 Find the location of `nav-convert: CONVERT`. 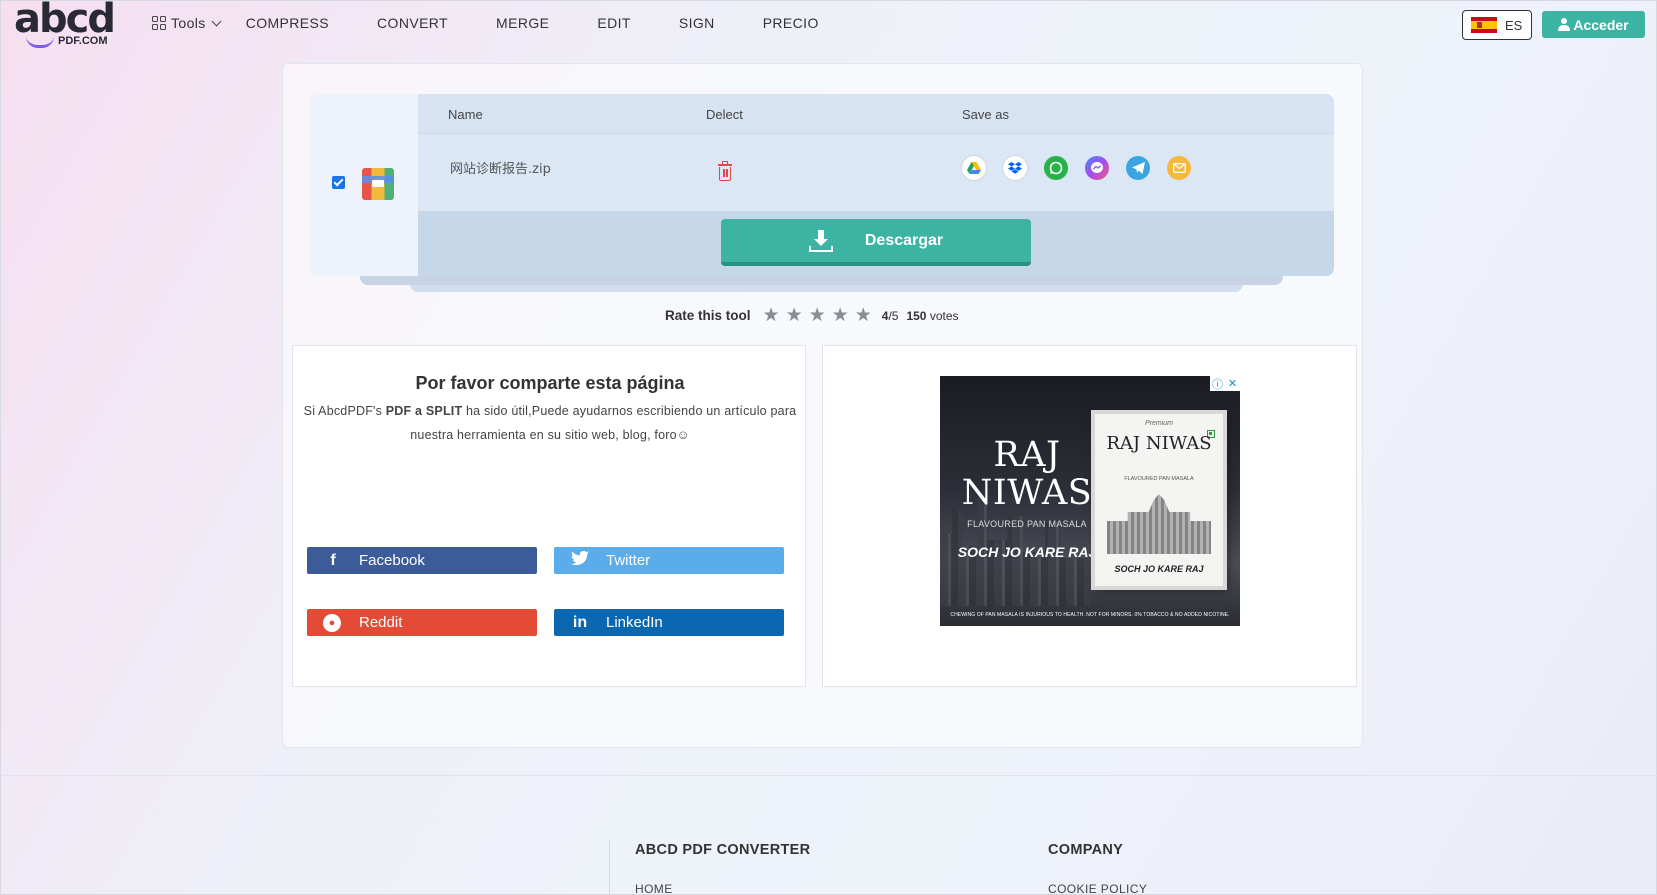

nav-convert: CONVERT is located at coordinates (412, 23).